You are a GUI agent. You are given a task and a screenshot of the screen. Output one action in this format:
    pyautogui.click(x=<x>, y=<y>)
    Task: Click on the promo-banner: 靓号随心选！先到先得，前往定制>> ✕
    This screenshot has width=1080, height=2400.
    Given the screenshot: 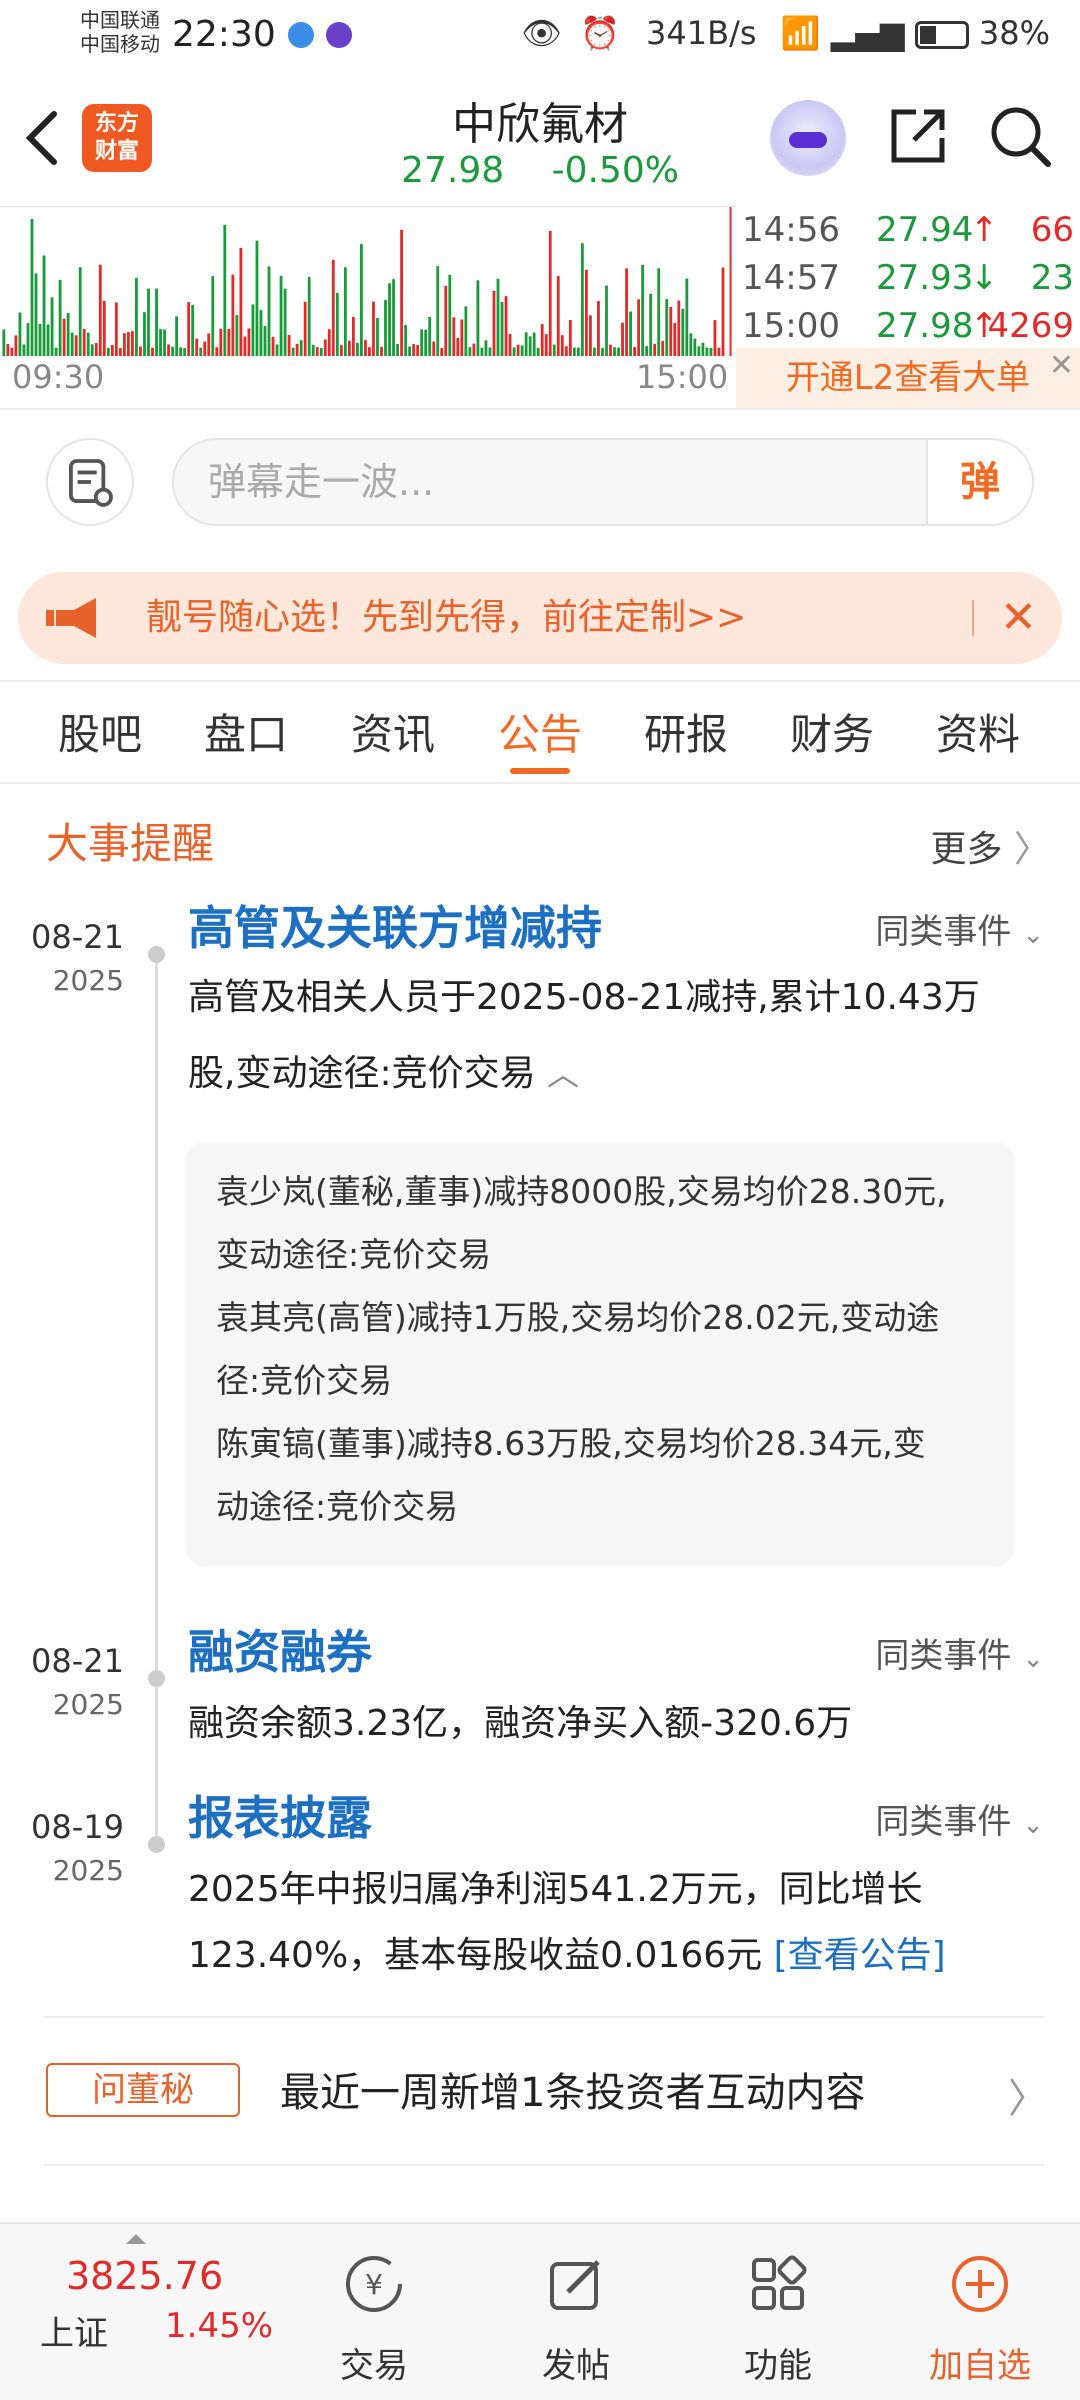 What is the action you would take?
    pyautogui.click(x=540, y=618)
    